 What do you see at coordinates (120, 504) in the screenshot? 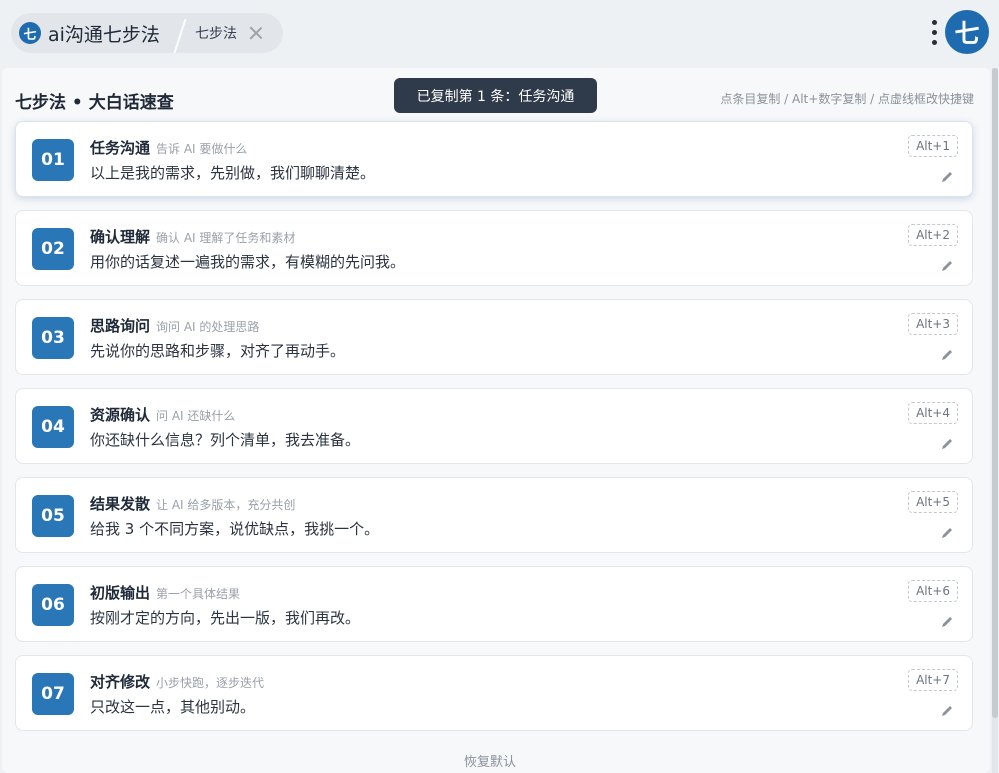
I see `step-title: 结果发散` at bounding box center [120, 504].